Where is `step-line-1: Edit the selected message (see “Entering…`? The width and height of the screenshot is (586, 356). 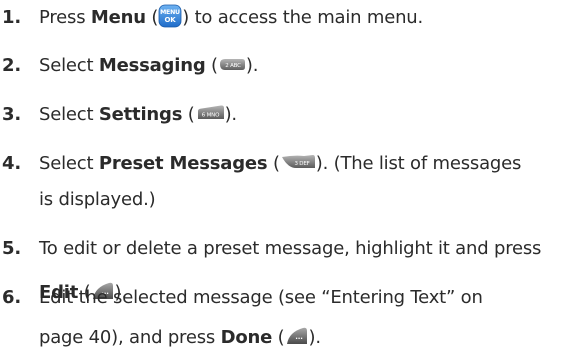
step-line-1: Edit the selected message (see “Entering… is located at coordinates (261, 297).